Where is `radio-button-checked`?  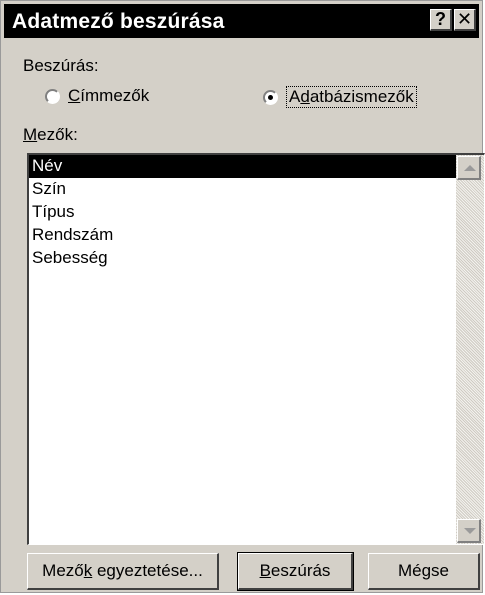 radio-button-checked is located at coordinates (270, 97).